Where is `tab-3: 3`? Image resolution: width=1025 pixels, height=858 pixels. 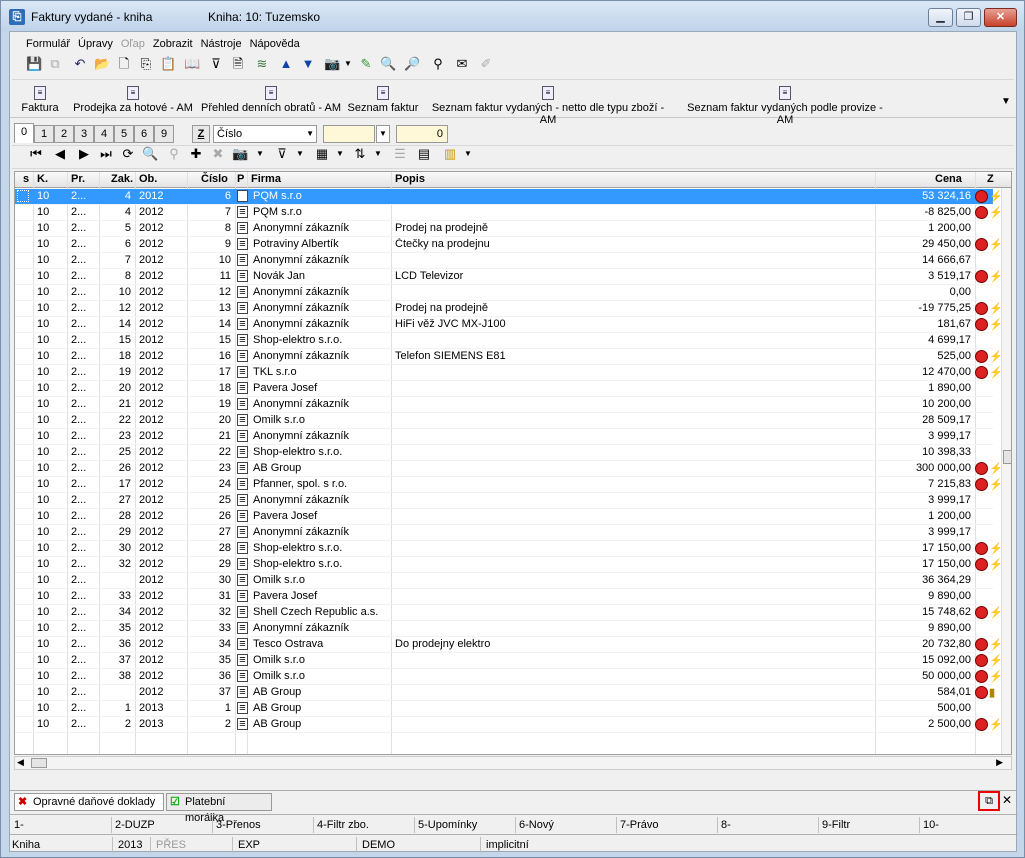 tab-3: 3 is located at coordinates (84, 134).